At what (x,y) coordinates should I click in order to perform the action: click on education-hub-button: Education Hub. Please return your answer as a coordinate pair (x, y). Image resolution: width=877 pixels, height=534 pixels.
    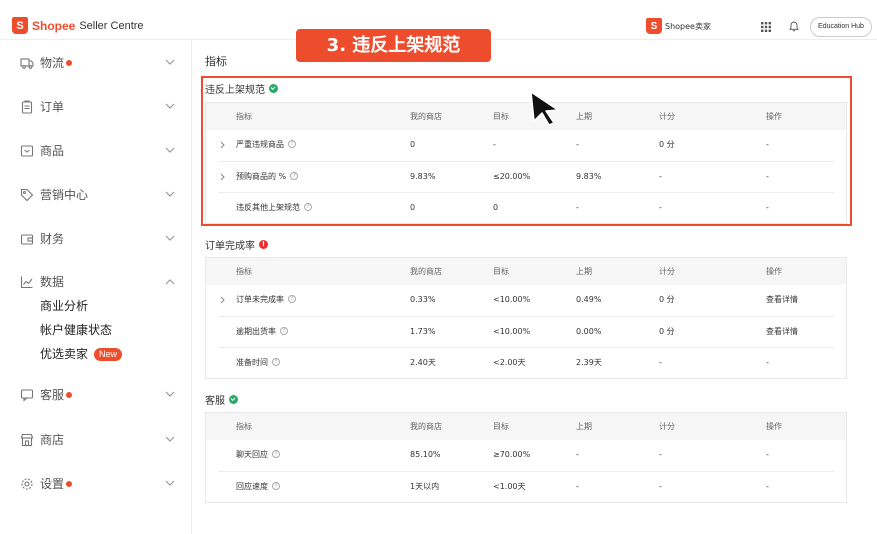
    Looking at the image, I should click on (841, 27).